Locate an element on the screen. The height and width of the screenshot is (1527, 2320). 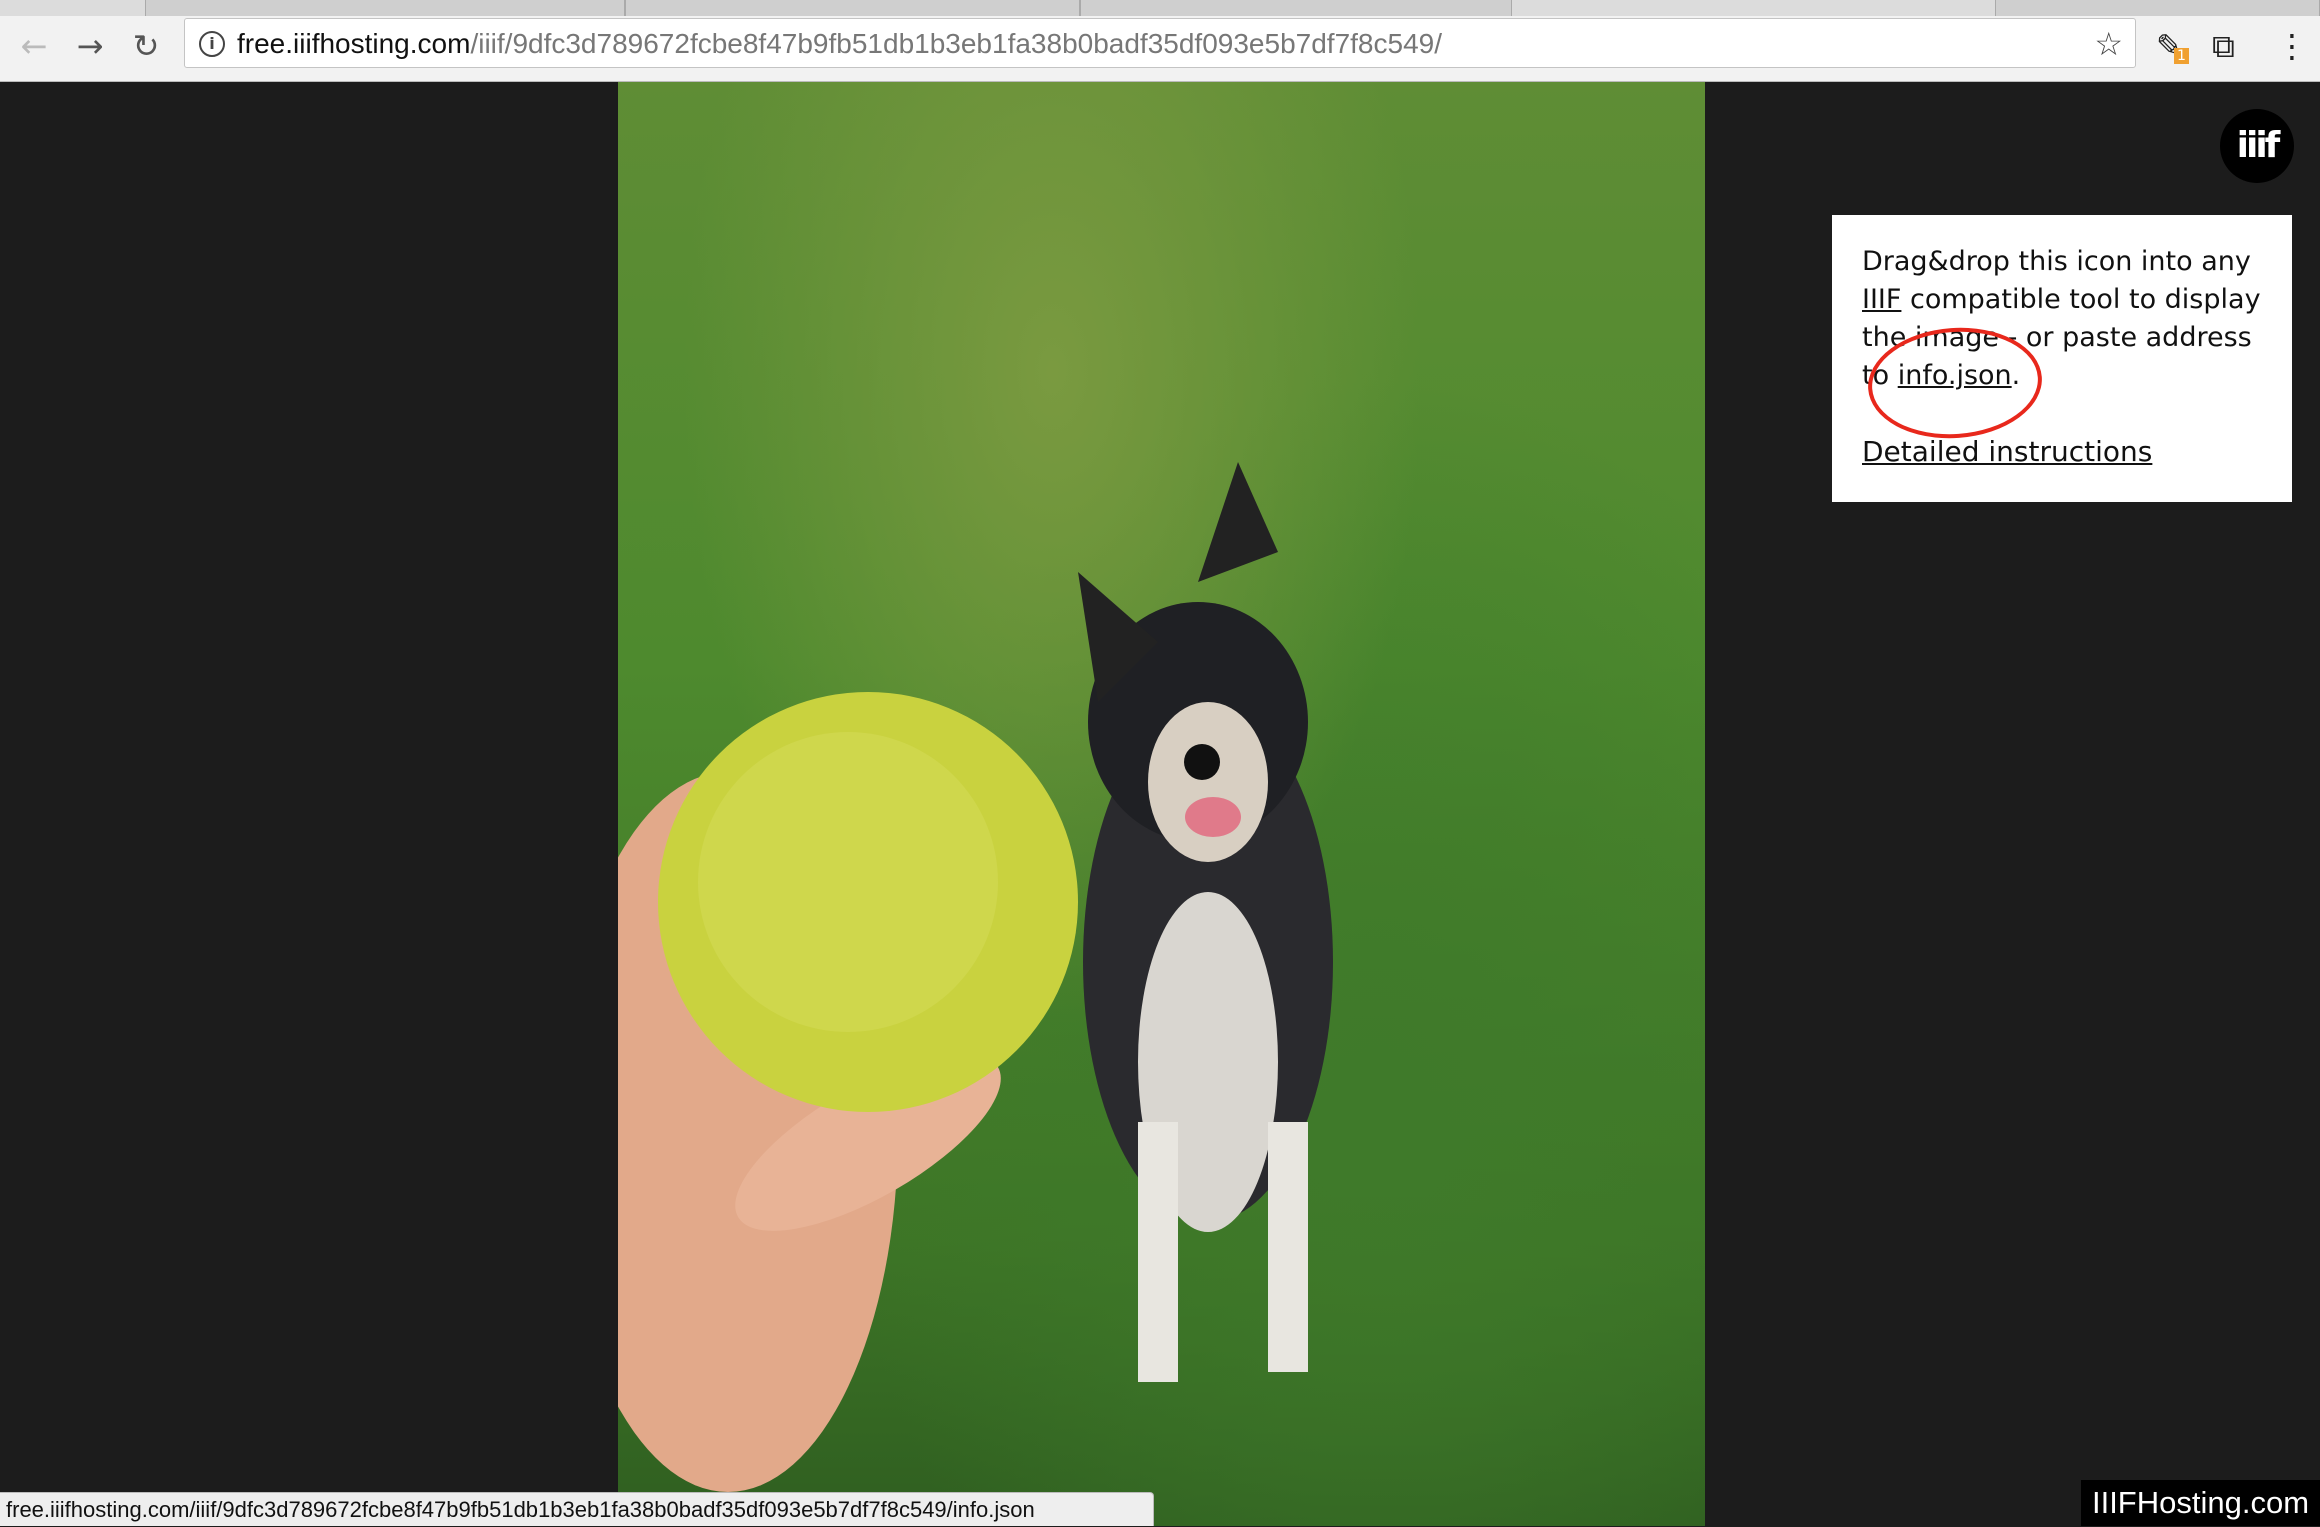
arrow-right-icon: → is located at coordinates (90, 46).